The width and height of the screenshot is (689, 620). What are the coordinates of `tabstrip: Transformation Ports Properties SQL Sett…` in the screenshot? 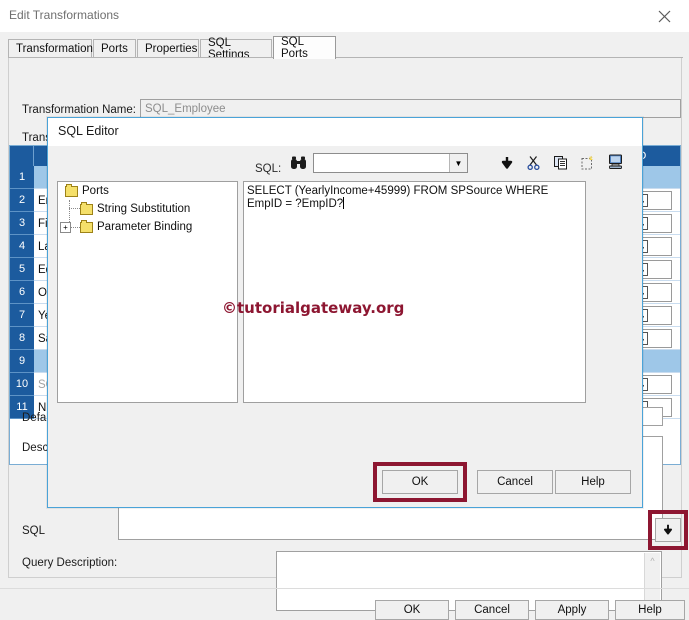 It's located at (345, 48).